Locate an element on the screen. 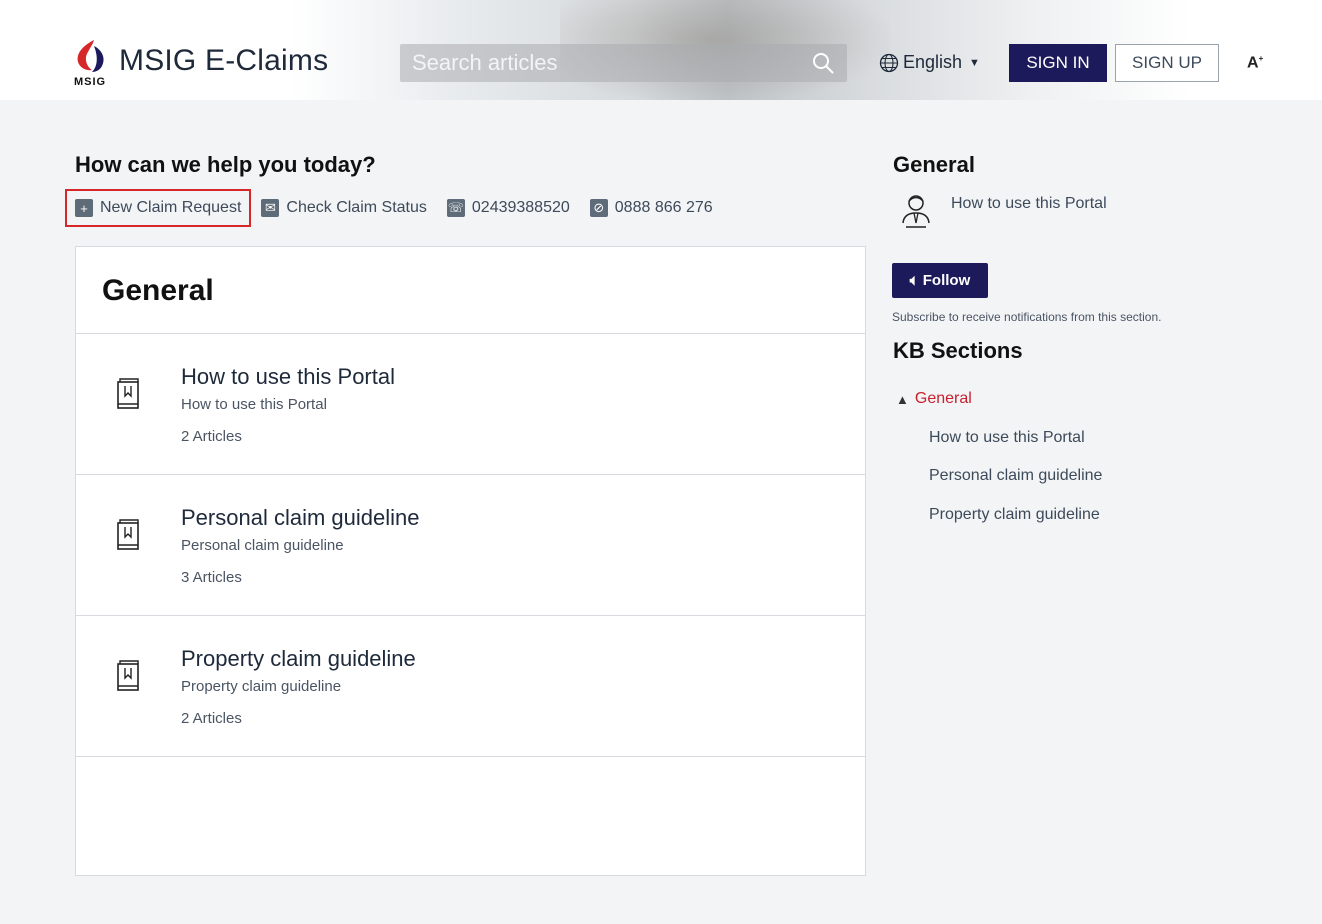 Image resolution: width=1322 pixels, height=924 pixels. kb-item-property-claim: Property claim guideline is located at coordinates (1014, 515).